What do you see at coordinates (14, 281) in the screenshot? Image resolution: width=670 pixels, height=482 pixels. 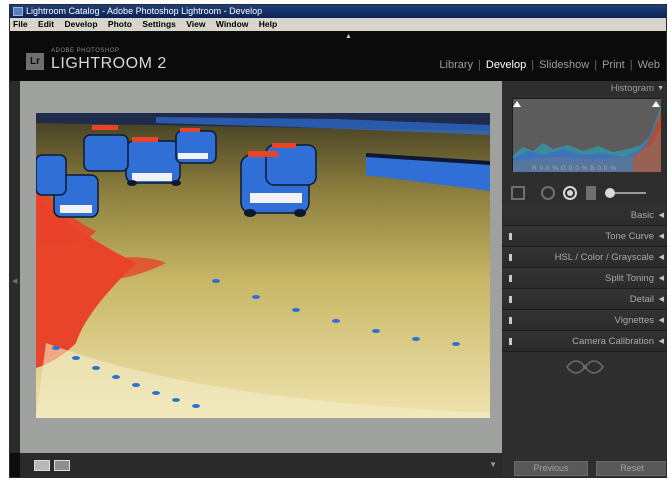 I see `expand-left-icon: ◀` at bounding box center [14, 281].